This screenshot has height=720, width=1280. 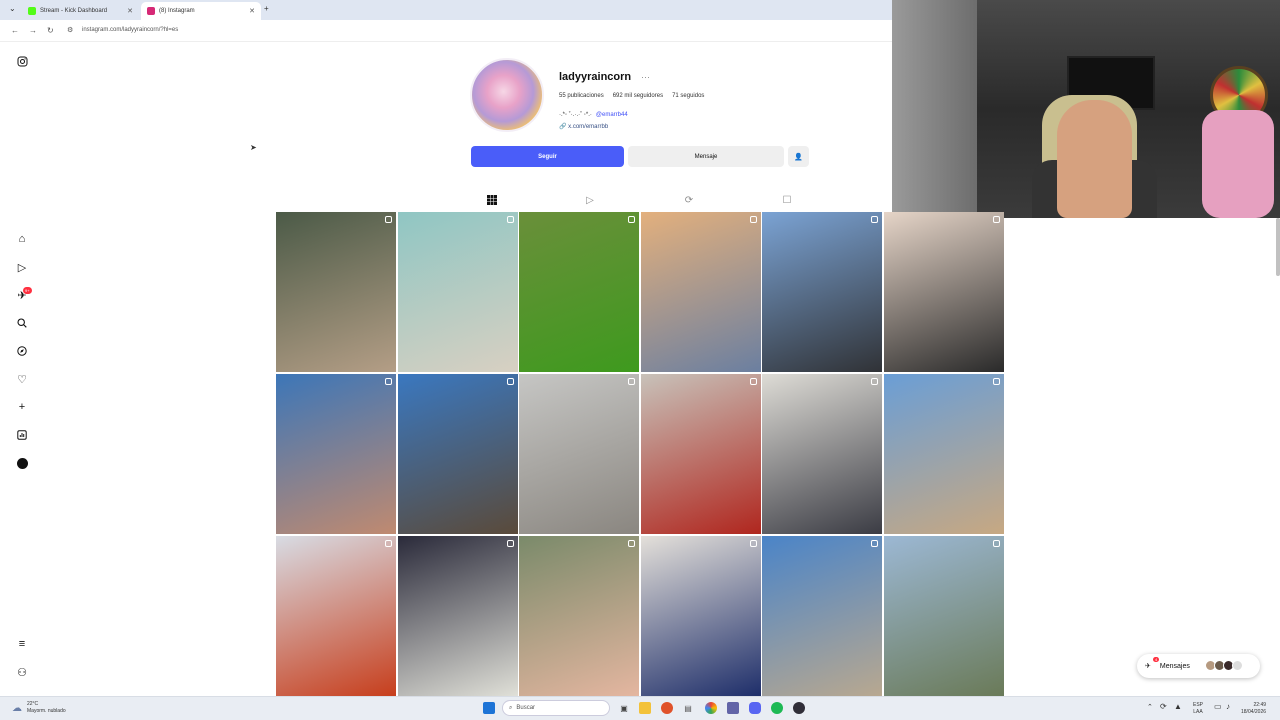 What do you see at coordinates (624, 708) in the screenshot?
I see `task-view-icon: ▣` at bounding box center [624, 708].